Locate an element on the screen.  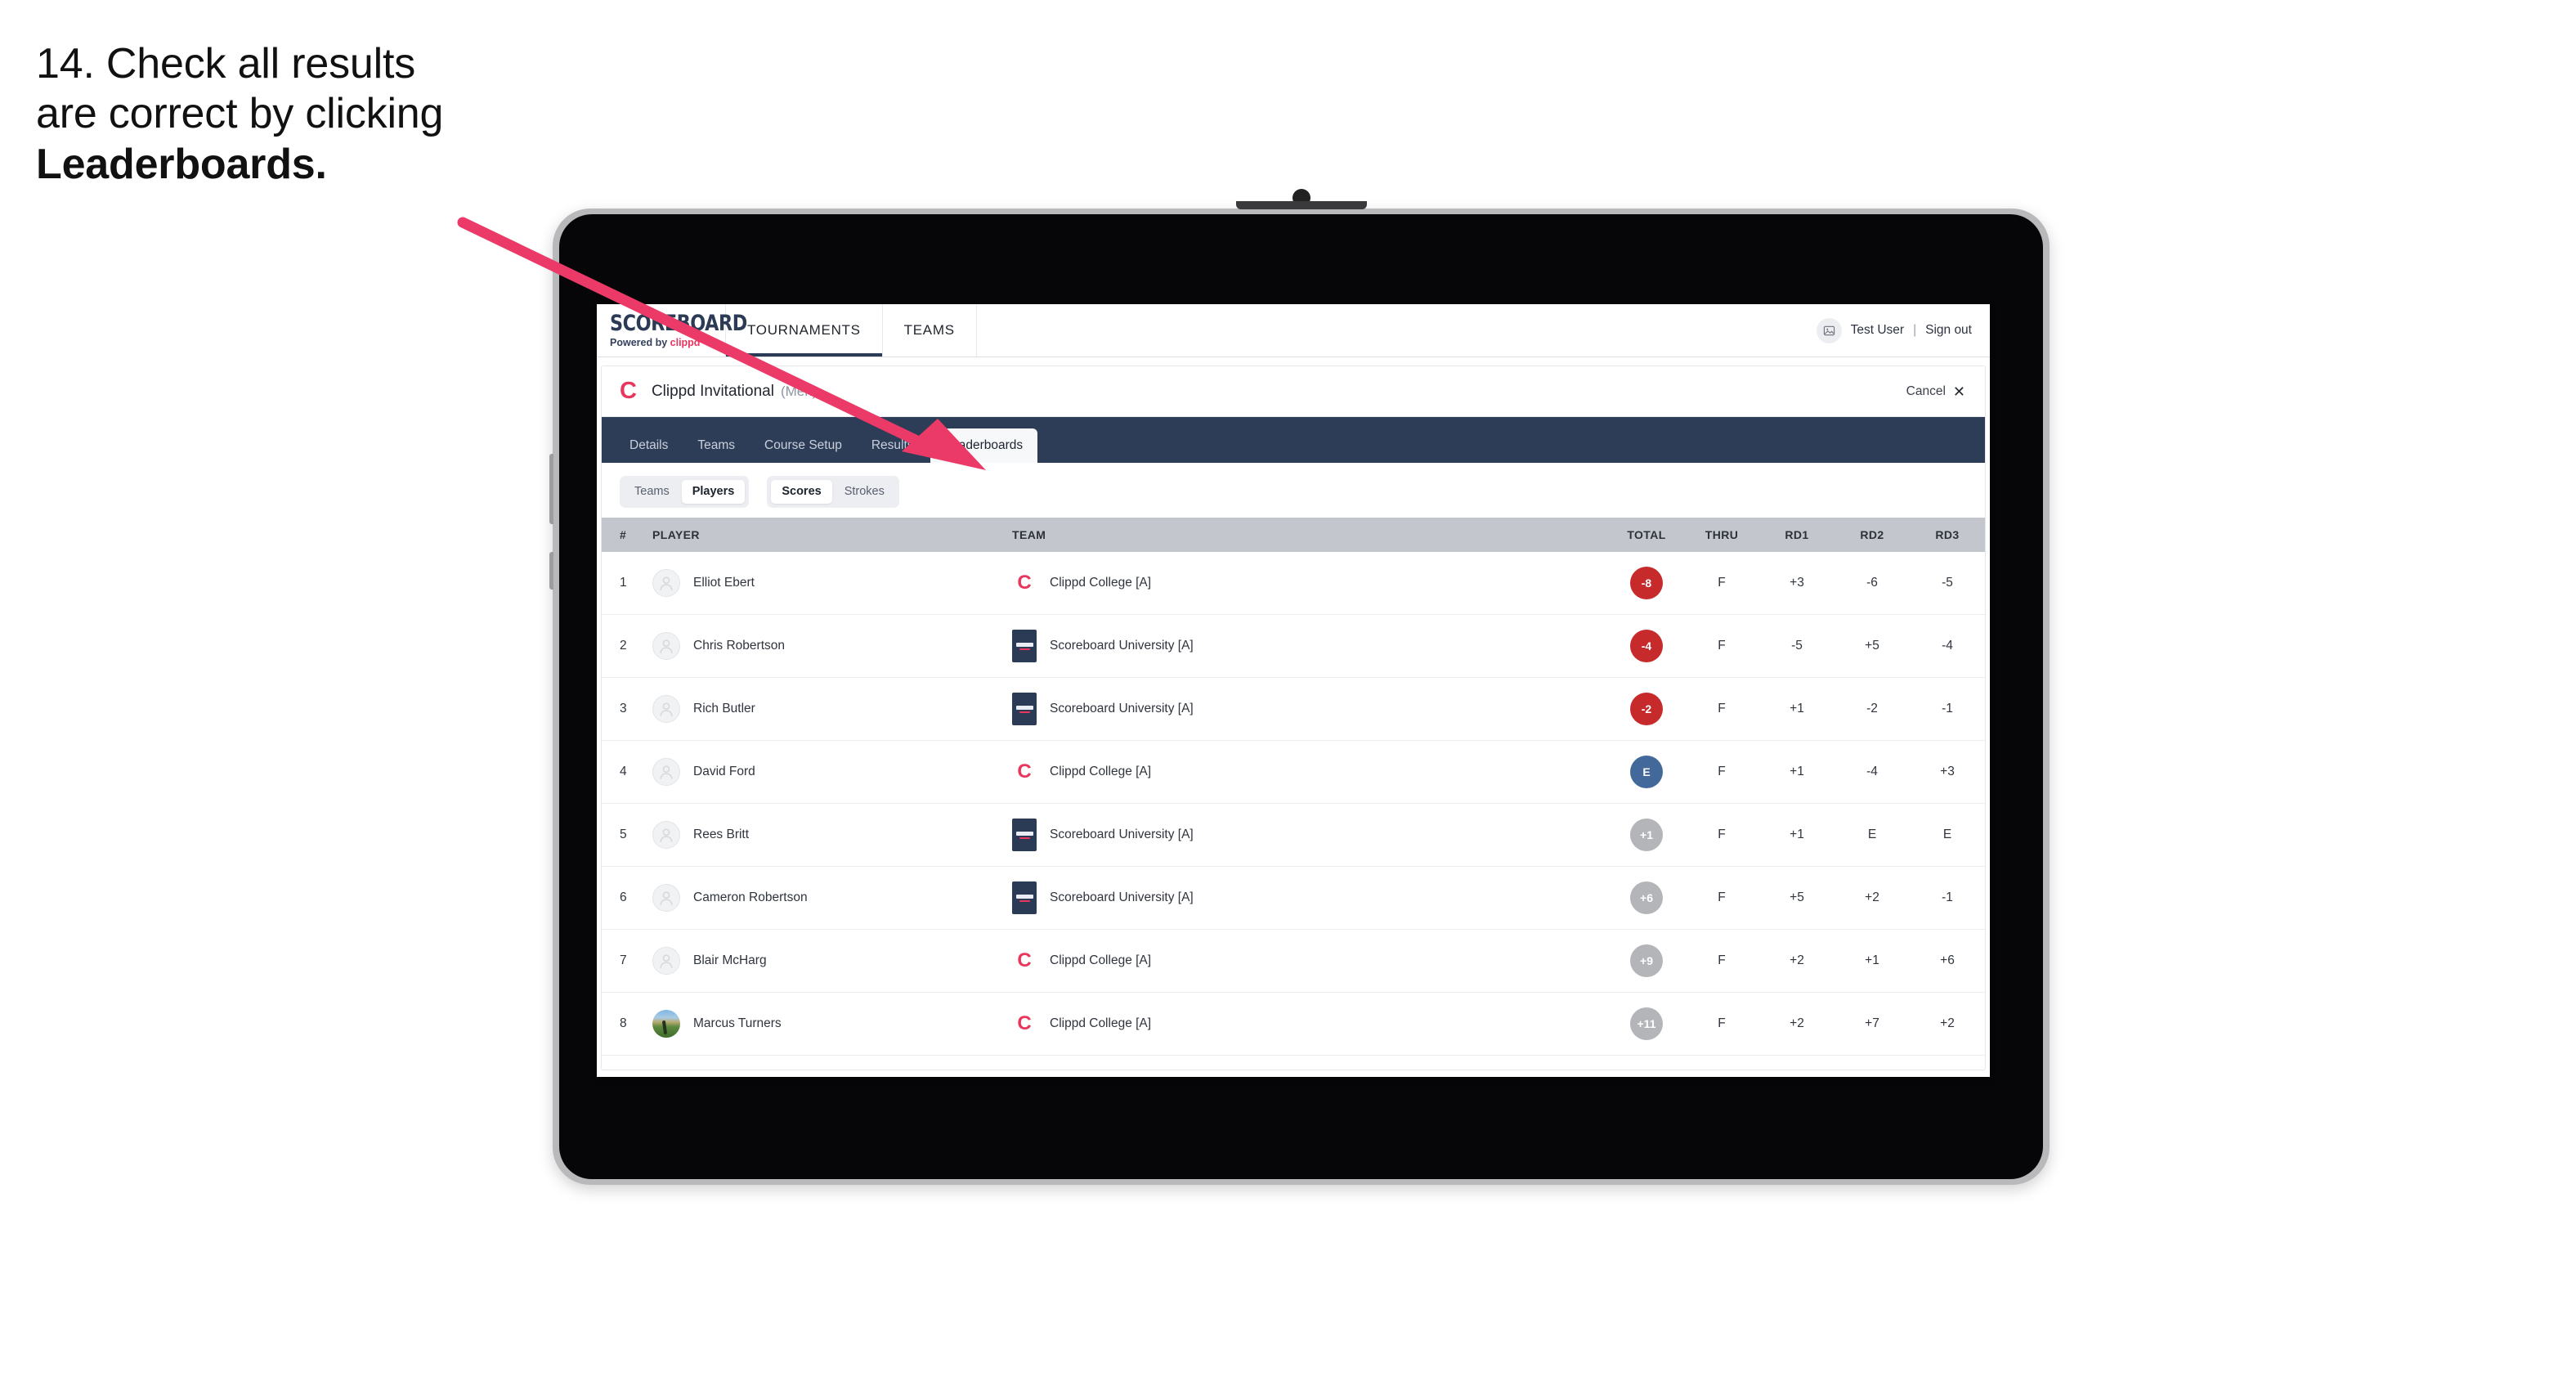
clippd-logo-icon: C is located at coordinates (629, 391).